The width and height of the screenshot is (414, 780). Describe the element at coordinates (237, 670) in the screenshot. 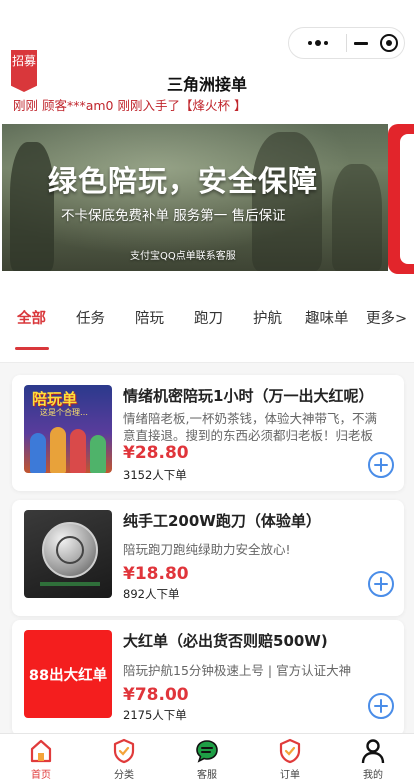

I see `product-description: 陪玩护航15分钟极速上号 | 官方认证大神` at that location.